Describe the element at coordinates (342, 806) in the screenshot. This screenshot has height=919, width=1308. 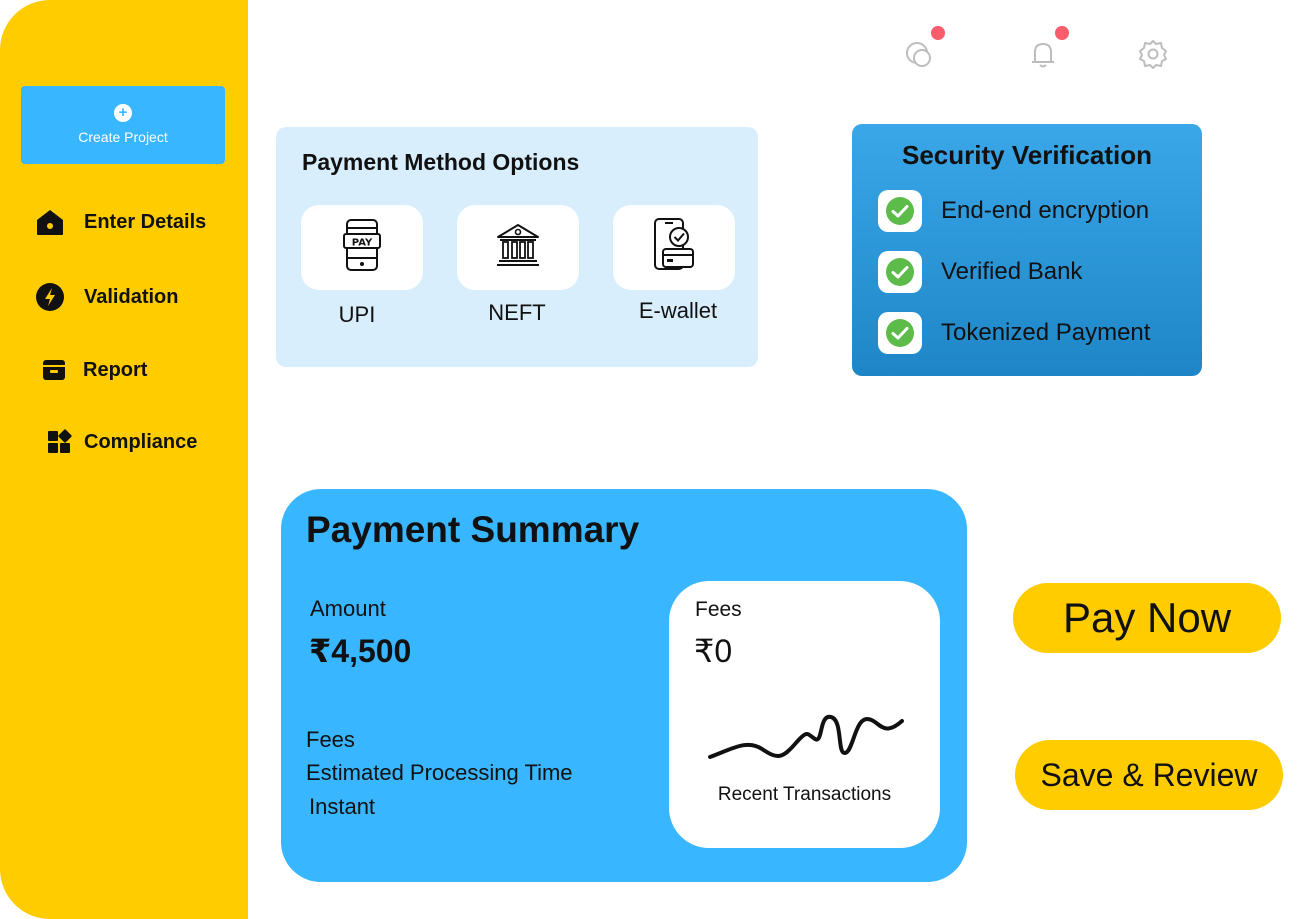
I see `processing-time-value: Instant` at that location.